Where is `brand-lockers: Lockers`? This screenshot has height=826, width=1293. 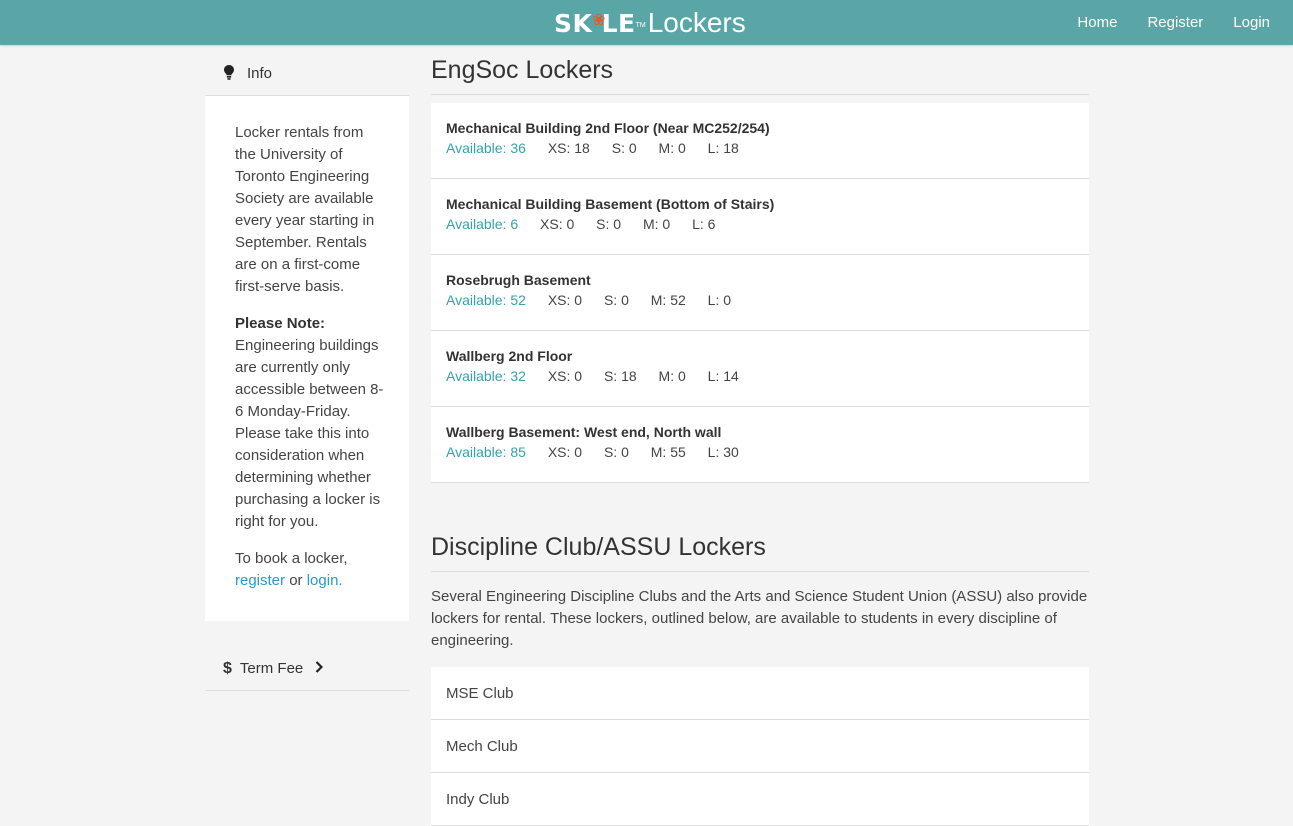 brand-lockers: Lockers is located at coordinates (696, 22).